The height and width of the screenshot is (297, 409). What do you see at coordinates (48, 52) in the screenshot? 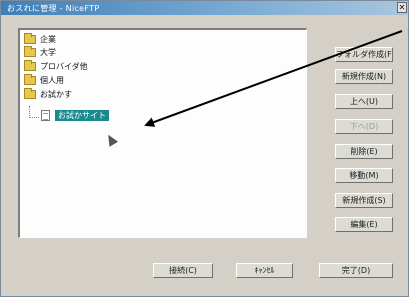
I see `tree-folder-label: 大学` at bounding box center [48, 52].